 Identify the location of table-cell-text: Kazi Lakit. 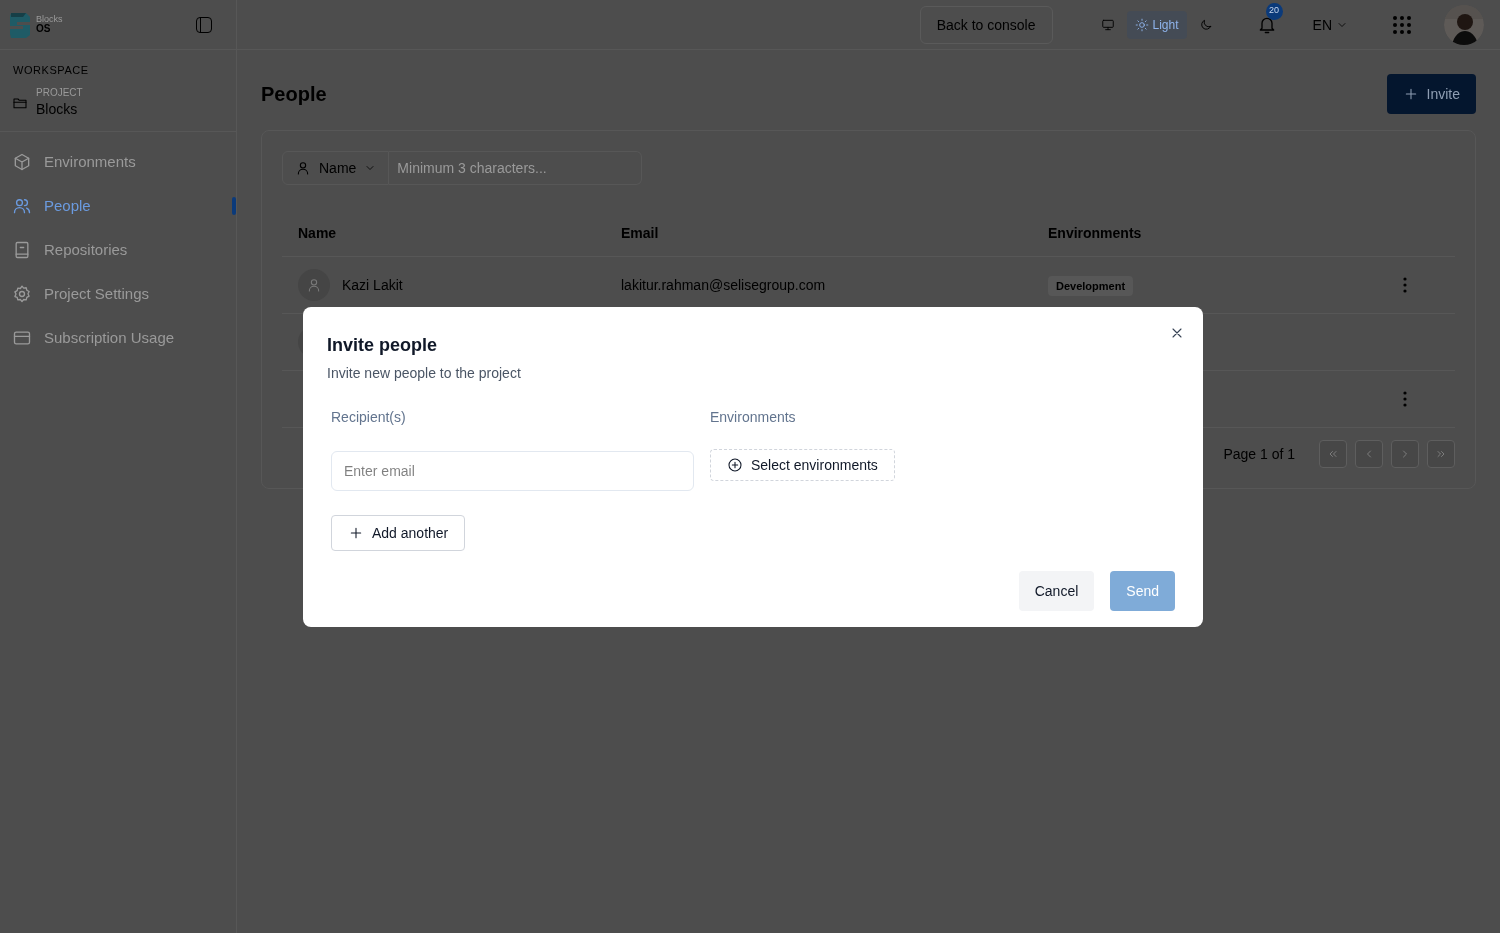
(372, 285).